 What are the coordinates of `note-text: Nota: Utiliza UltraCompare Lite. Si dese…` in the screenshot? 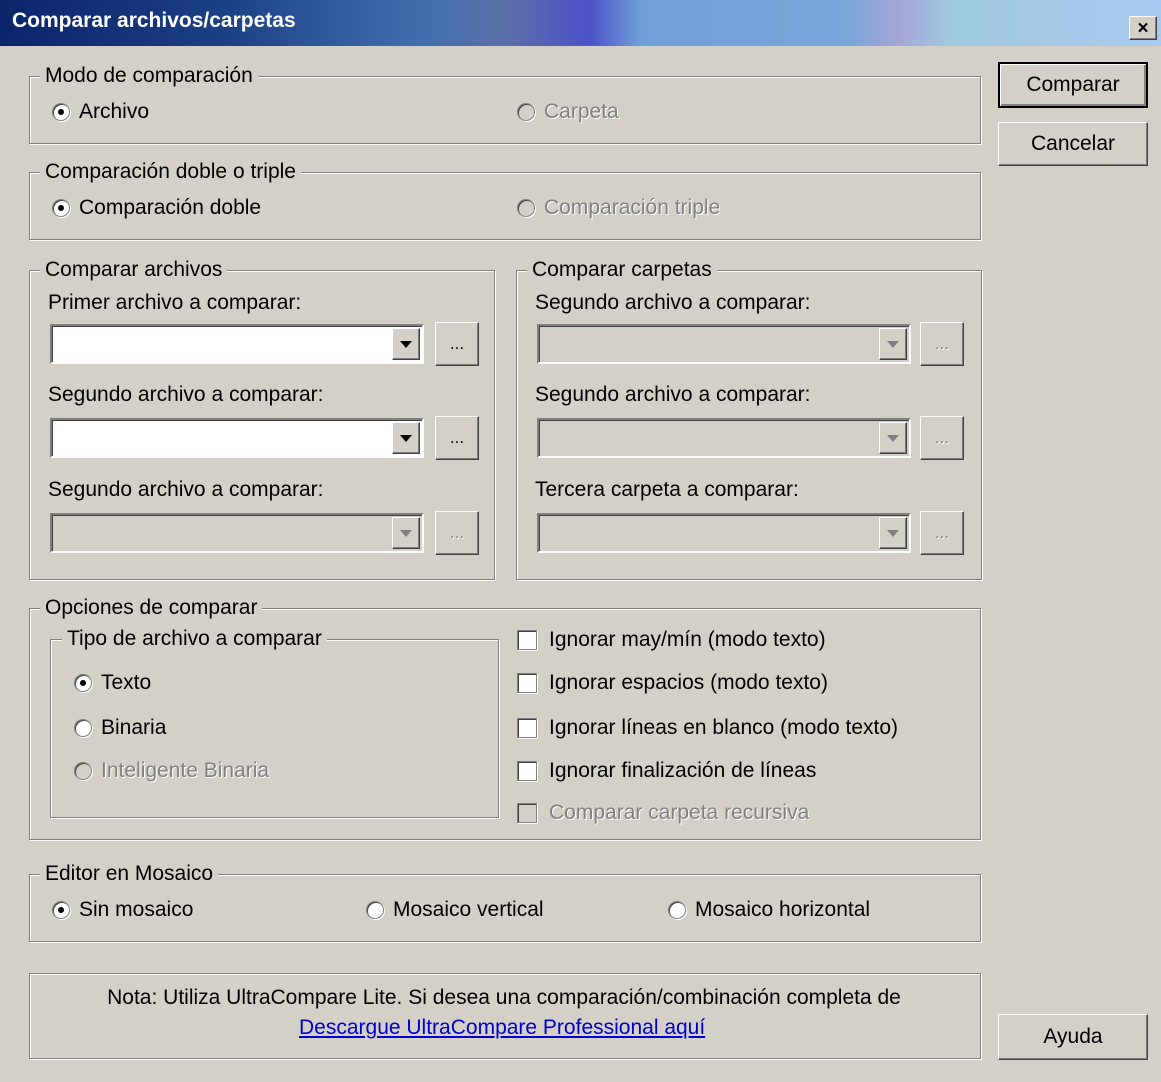 It's located at (504, 997).